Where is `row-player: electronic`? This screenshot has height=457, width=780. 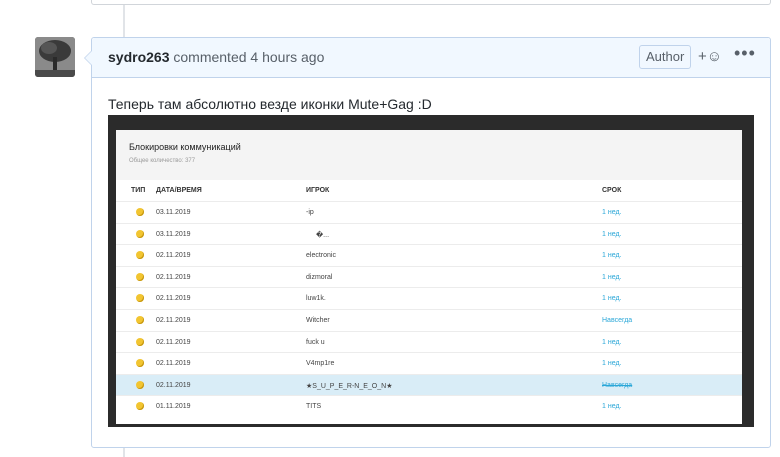 row-player: electronic is located at coordinates (321, 256).